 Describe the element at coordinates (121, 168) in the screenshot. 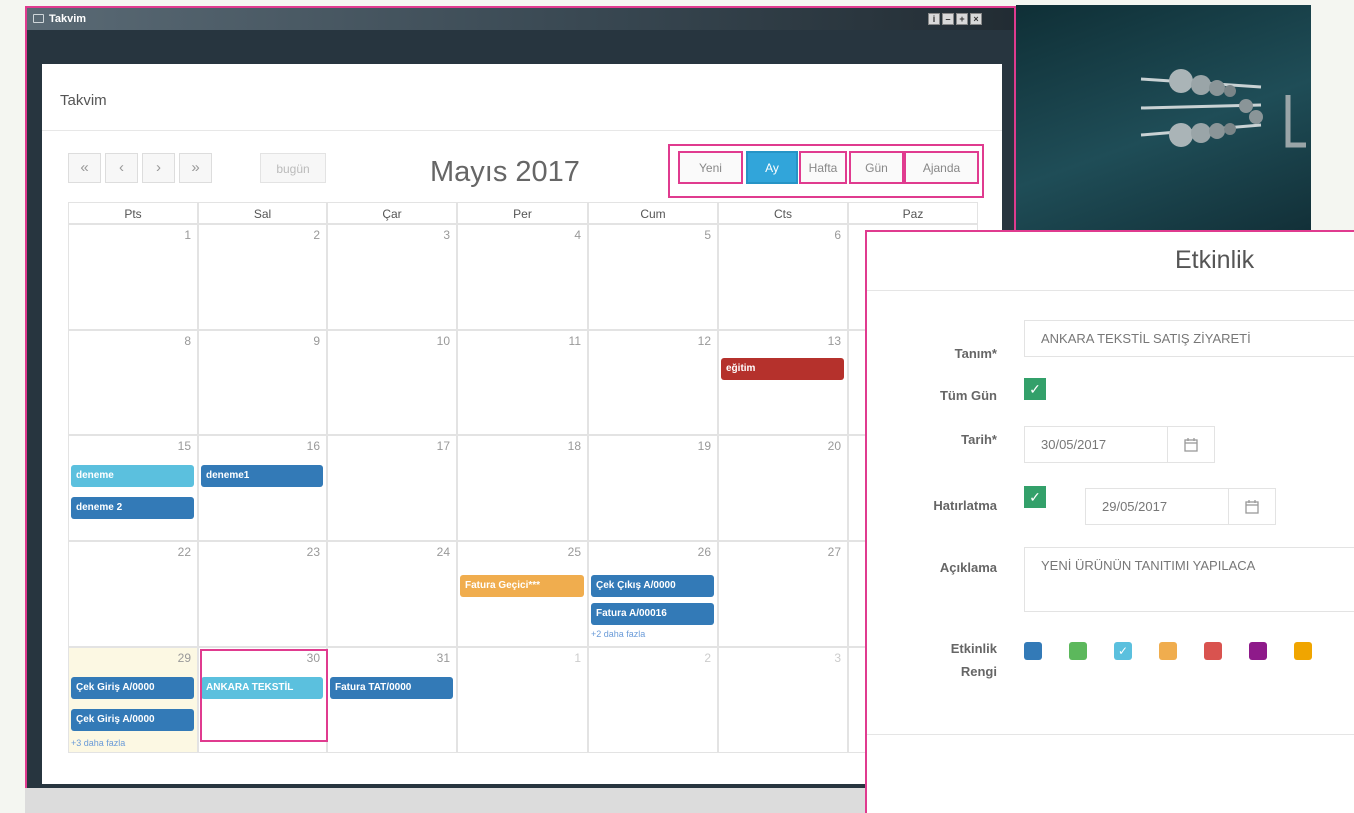

I see `prev-button: ‹` at that location.